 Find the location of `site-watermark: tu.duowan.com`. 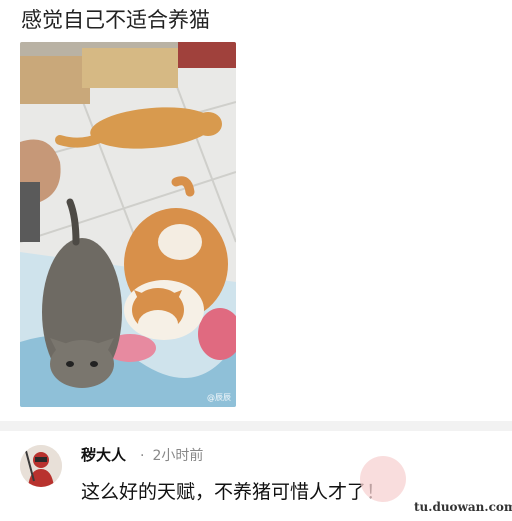

site-watermark: tu.duowan.com is located at coordinates (436, 488).